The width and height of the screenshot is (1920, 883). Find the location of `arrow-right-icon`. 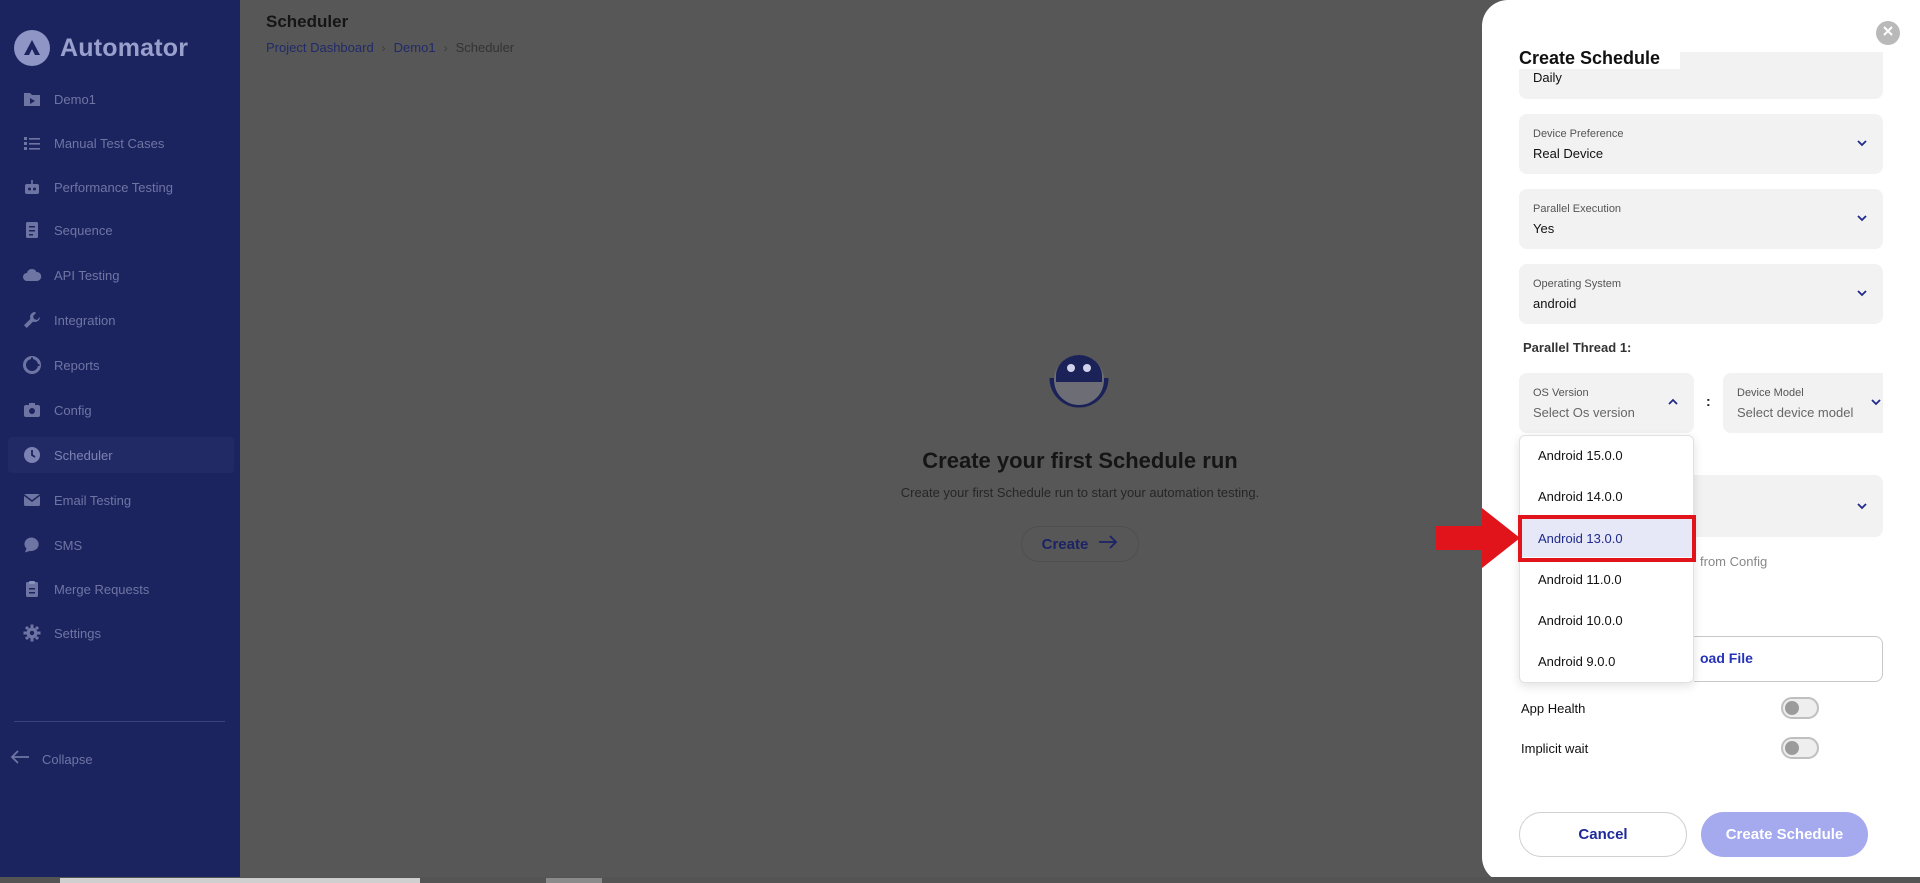

arrow-right-icon is located at coordinates (1108, 544).